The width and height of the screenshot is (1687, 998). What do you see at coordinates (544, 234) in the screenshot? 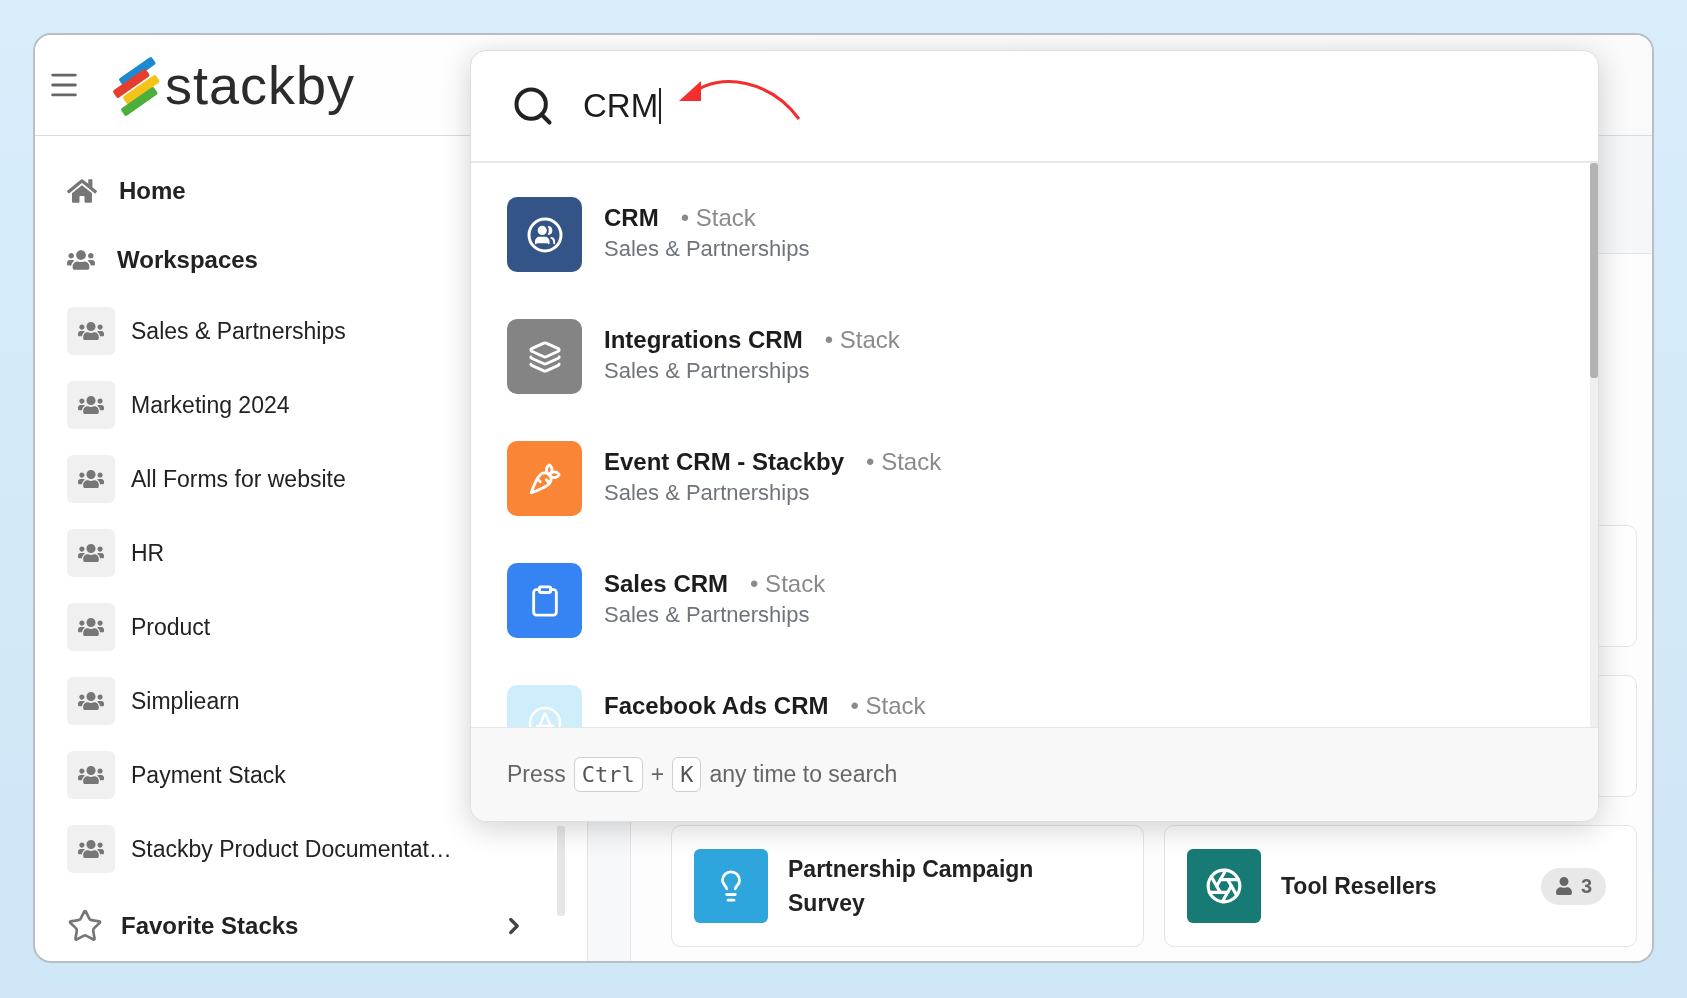
I see `people-icon` at bounding box center [544, 234].